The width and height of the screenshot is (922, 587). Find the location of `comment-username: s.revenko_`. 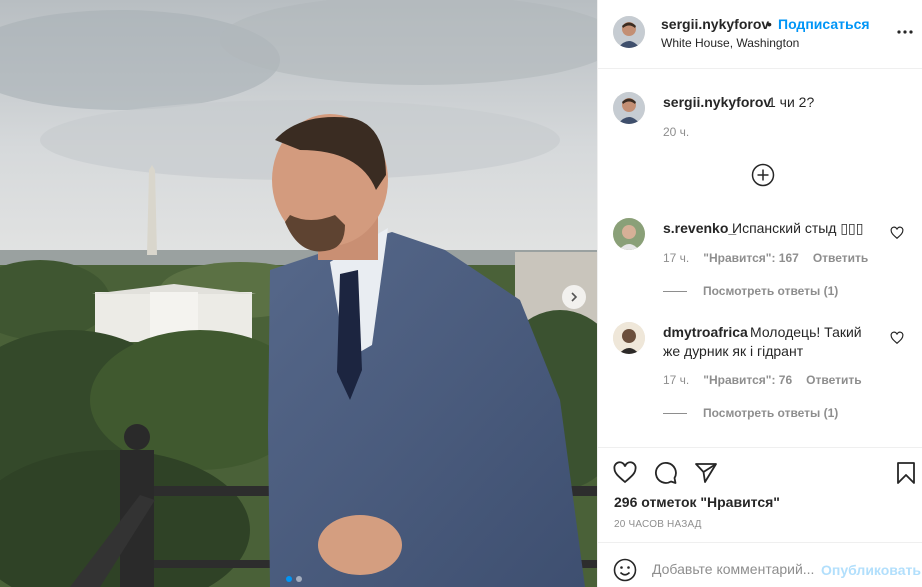

comment-username: s.revenko_ is located at coordinates (699, 228).